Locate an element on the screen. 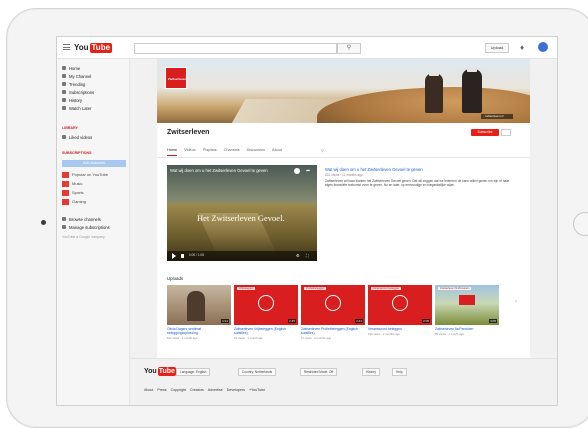 This screenshot has height=428, width=588. footer-link-creators: Creators is located at coordinates (197, 390).